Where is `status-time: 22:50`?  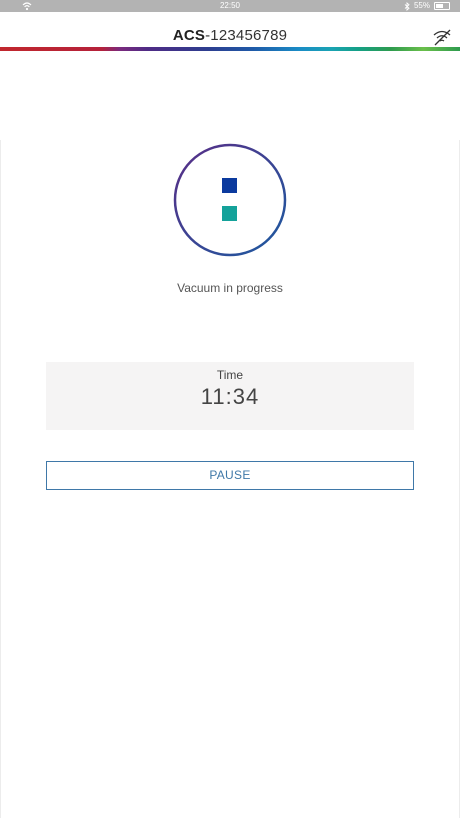 status-time: 22:50 is located at coordinates (230, 5).